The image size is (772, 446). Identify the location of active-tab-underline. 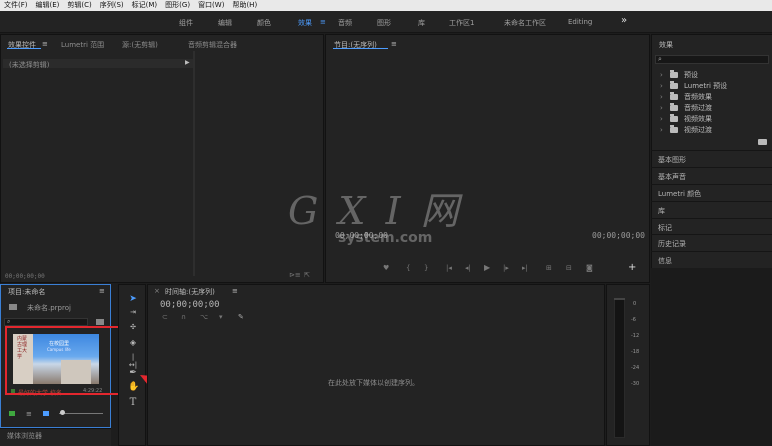
(24, 48).